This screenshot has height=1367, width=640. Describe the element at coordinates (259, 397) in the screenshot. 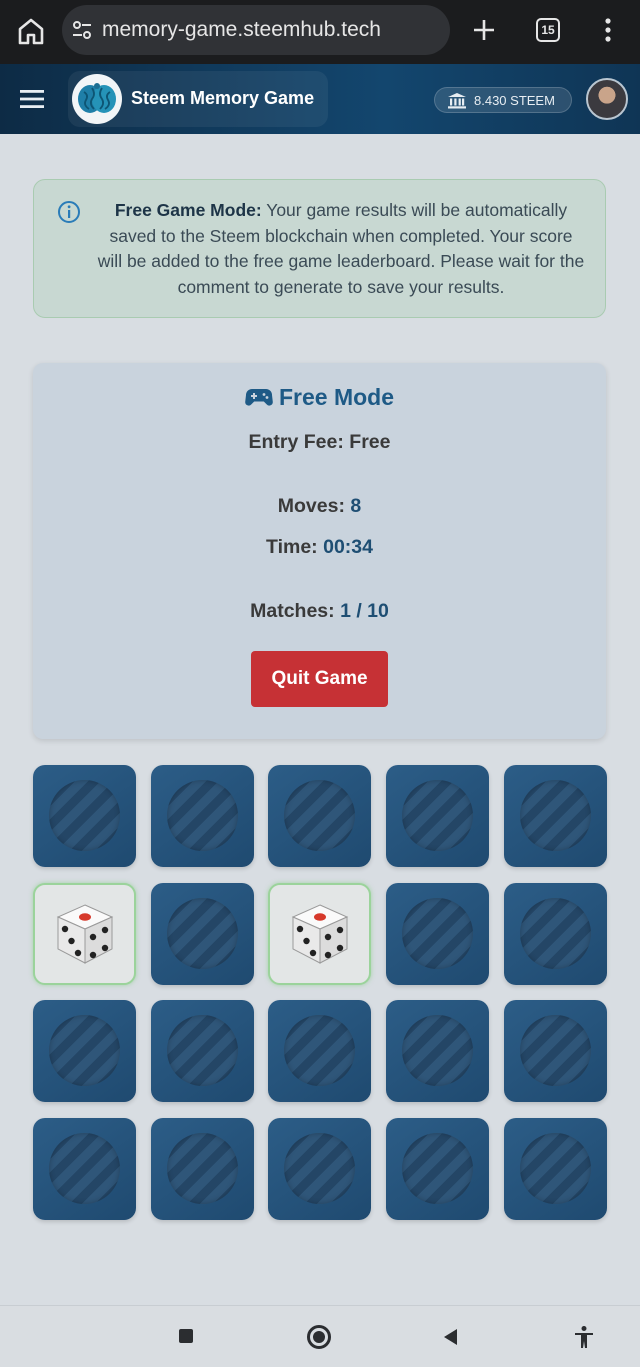

I see `gamepad-icon` at that location.